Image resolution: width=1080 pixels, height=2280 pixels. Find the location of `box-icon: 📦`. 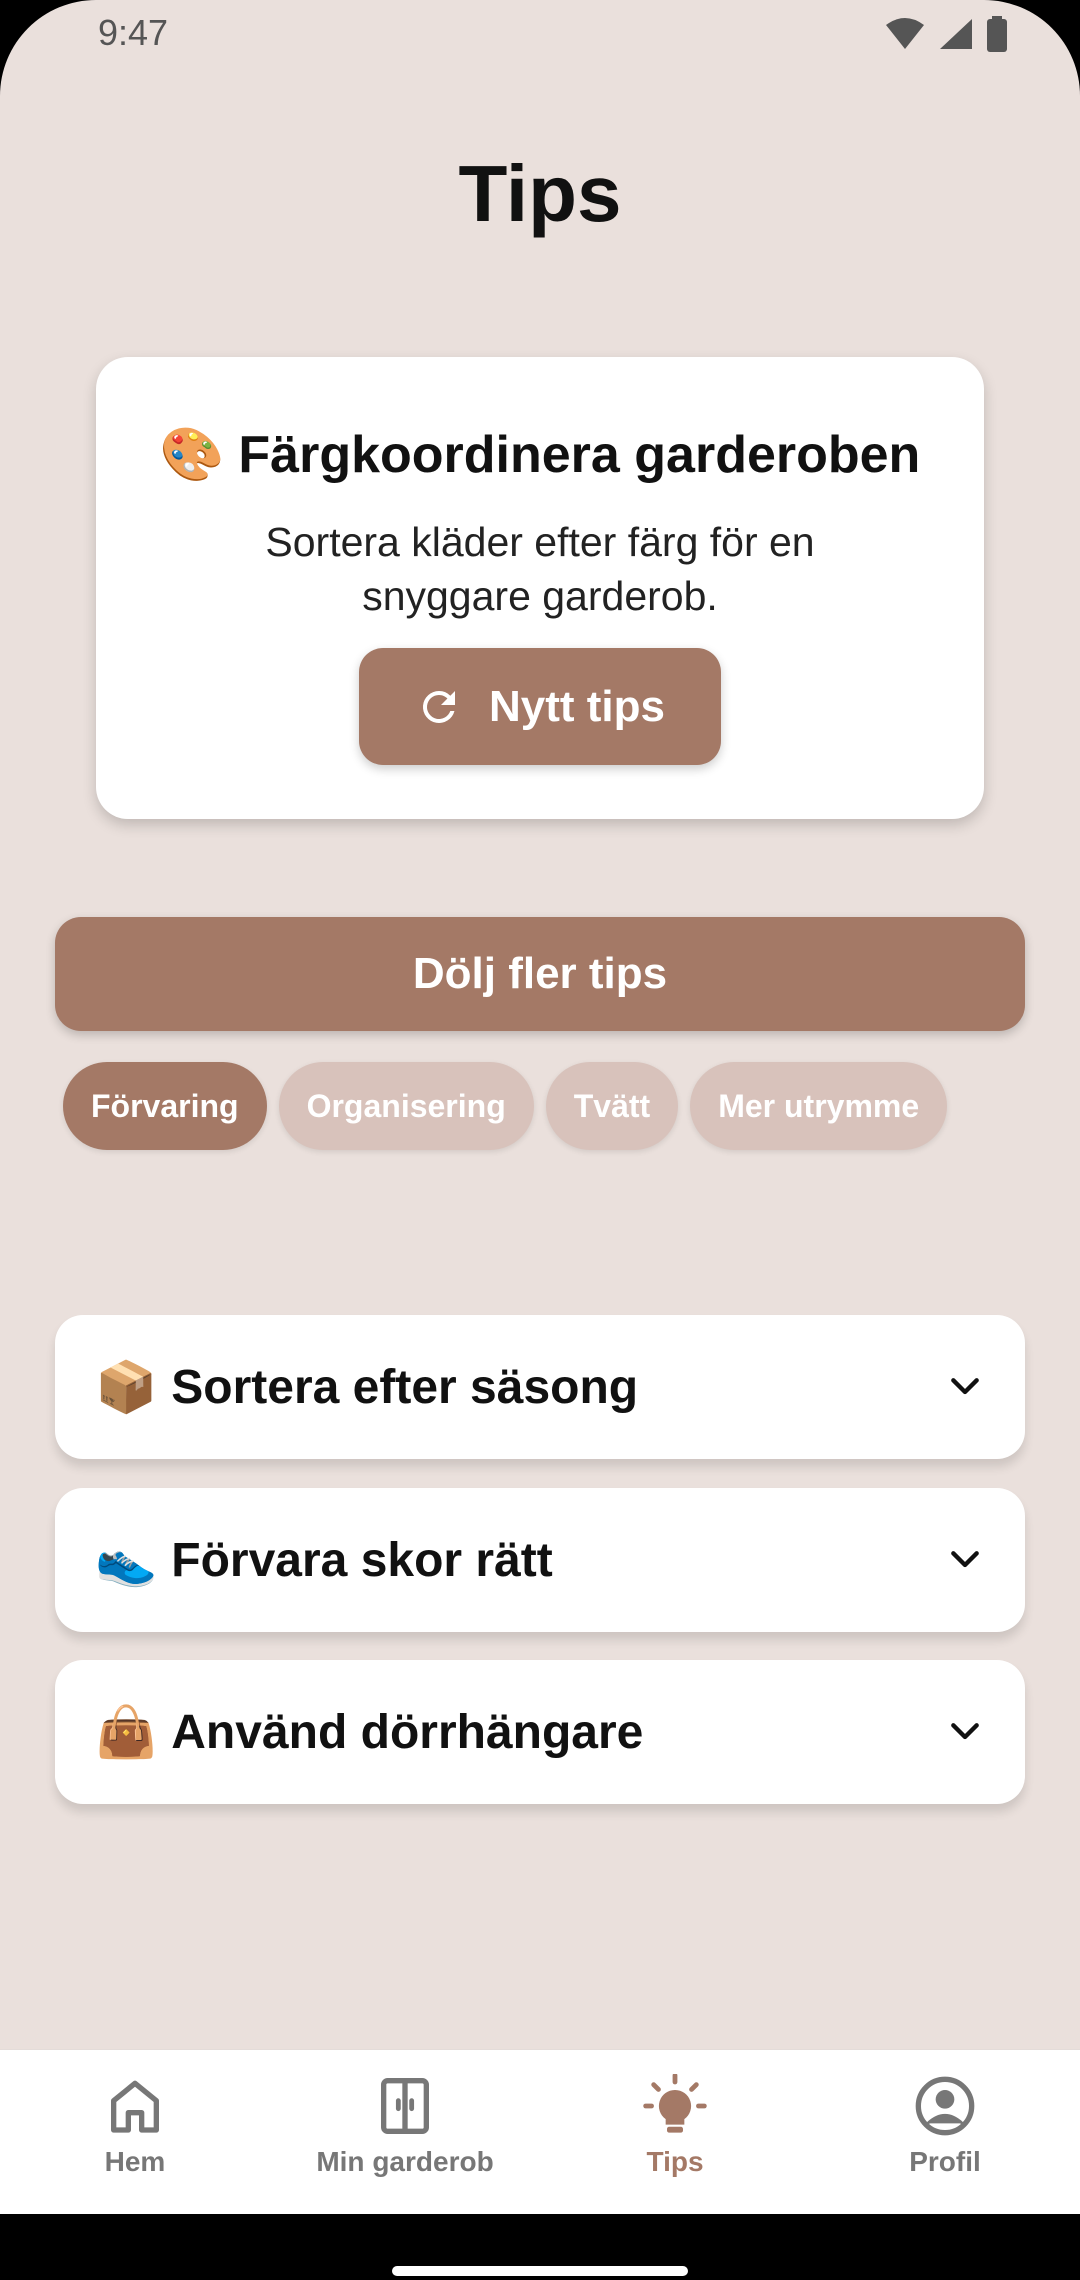

box-icon: 📦 is located at coordinates (126, 1387).